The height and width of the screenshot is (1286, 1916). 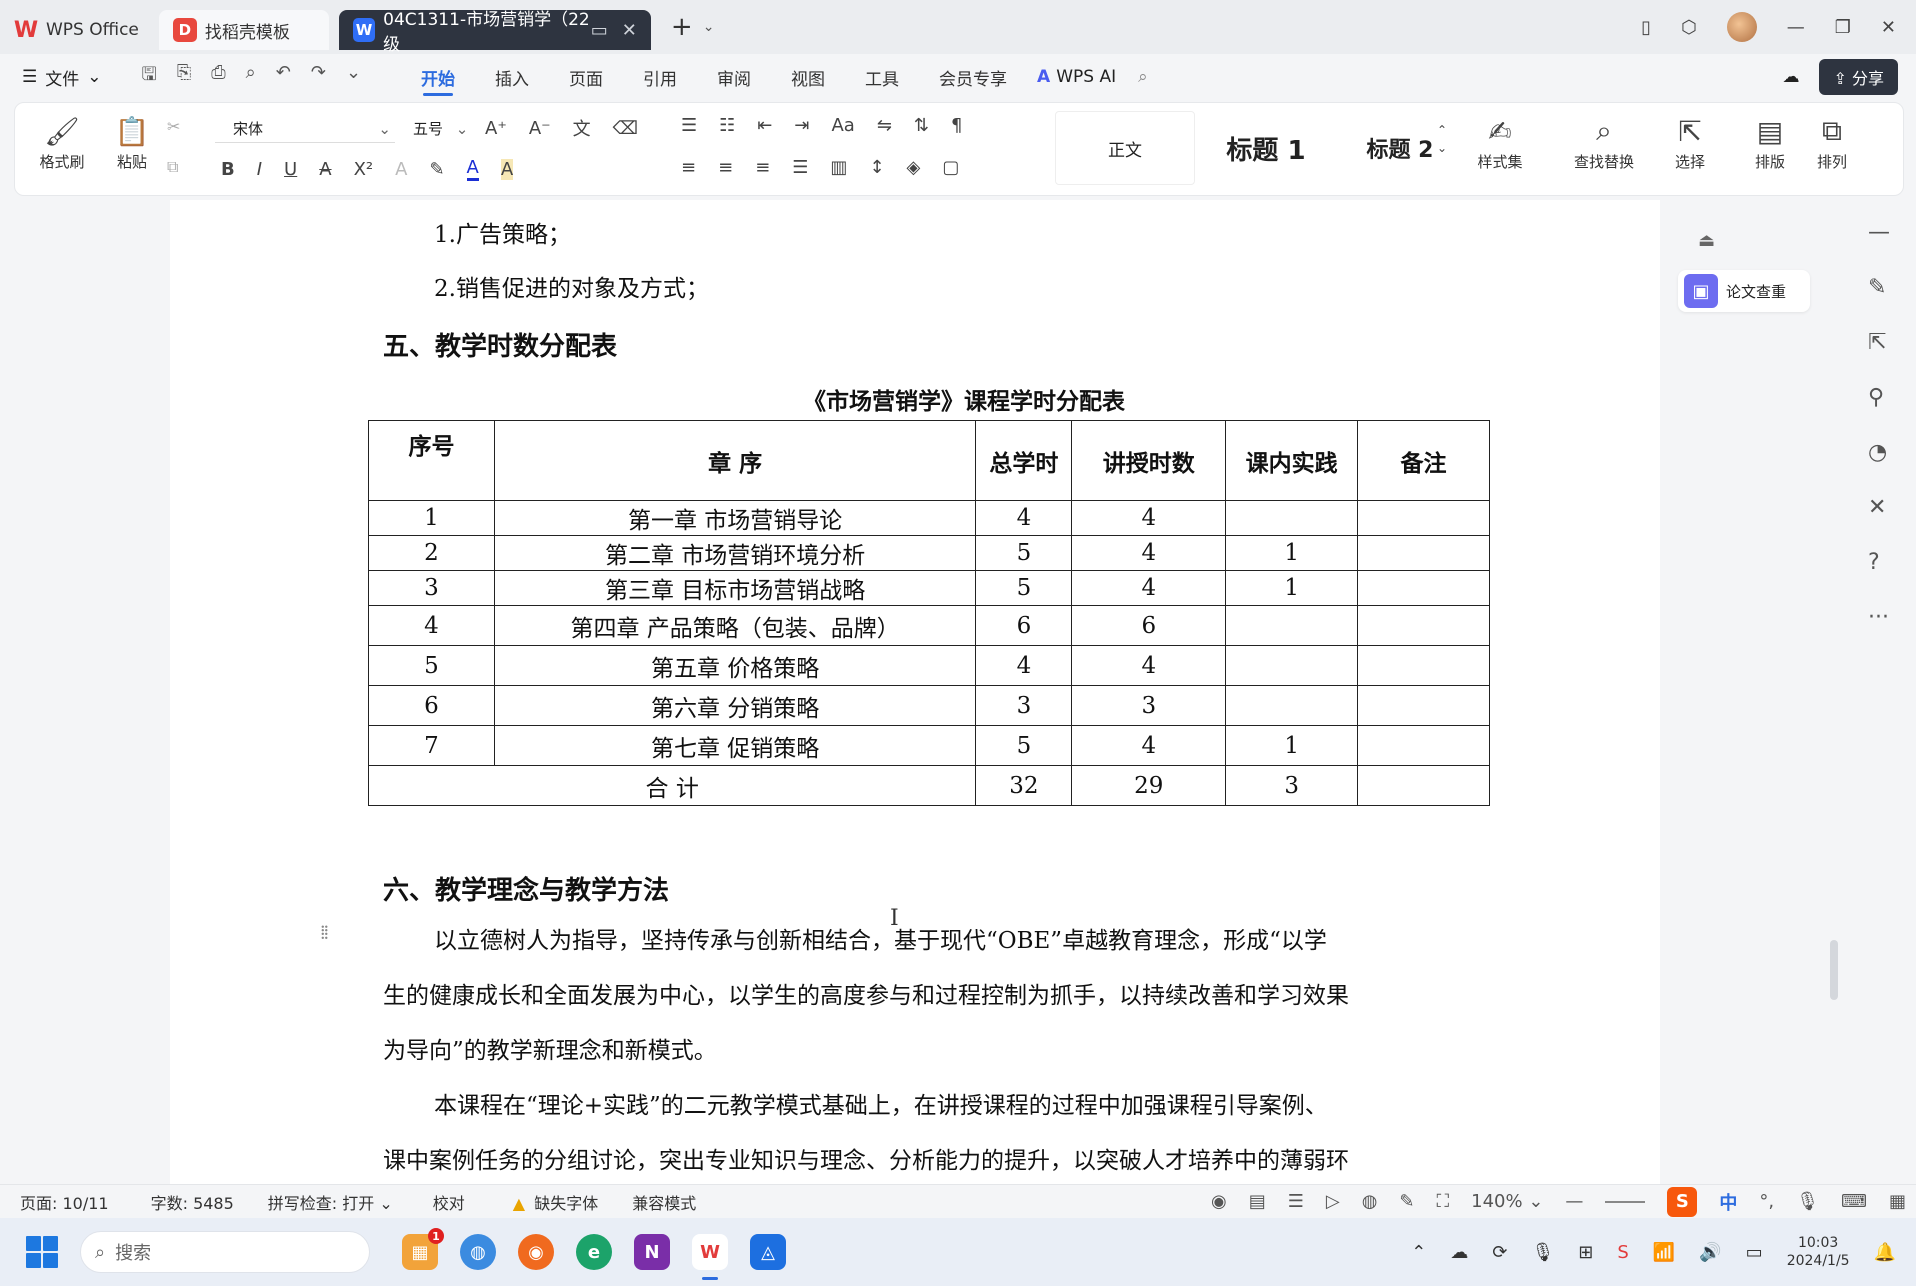 What do you see at coordinates (494, 32) in the screenshot?
I see `tab-document: W 04C1311-市场营销学（22级 ▭ ✕` at bounding box center [494, 32].